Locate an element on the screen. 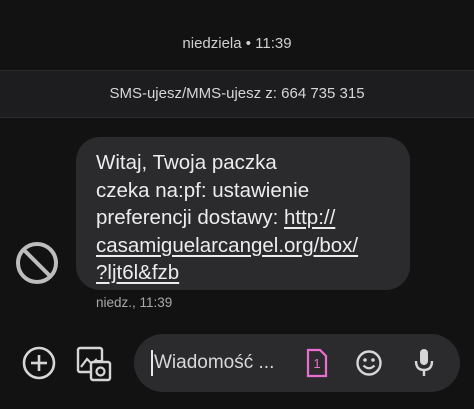  message-compose-field: 1 is located at coordinates (297, 363).